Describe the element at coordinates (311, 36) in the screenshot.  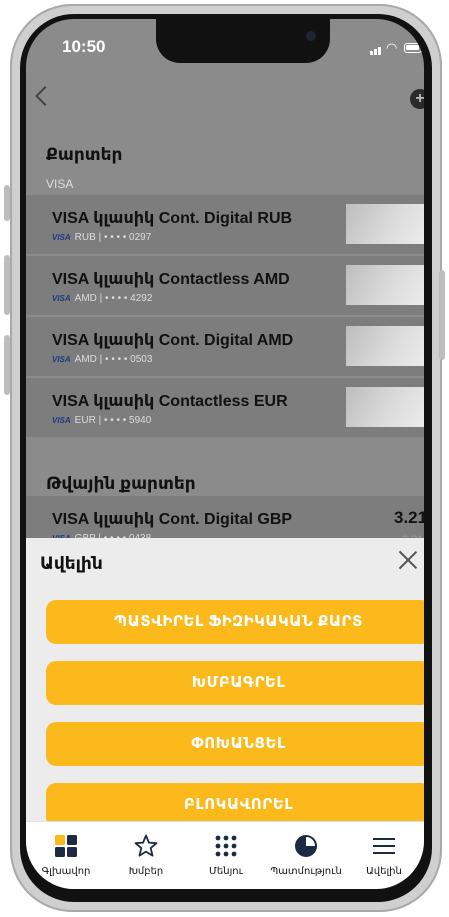
I see `camera-icon` at that location.